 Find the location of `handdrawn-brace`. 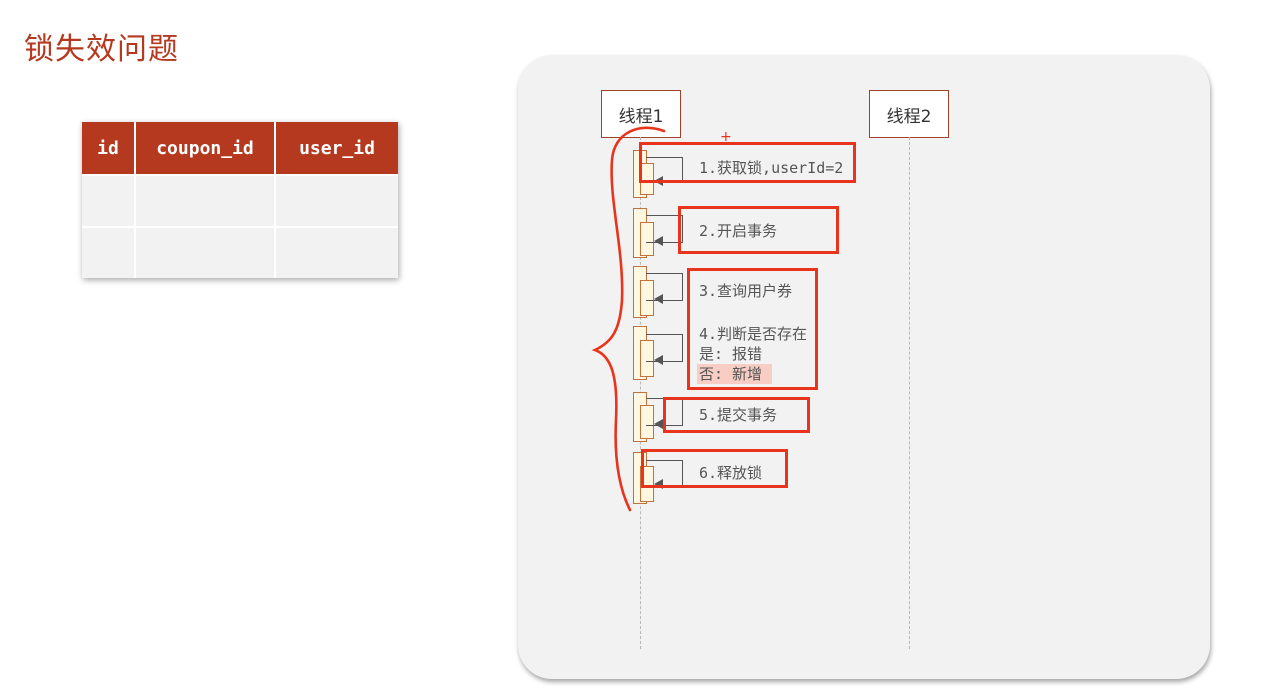

handdrawn-brace is located at coordinates (628, 319).